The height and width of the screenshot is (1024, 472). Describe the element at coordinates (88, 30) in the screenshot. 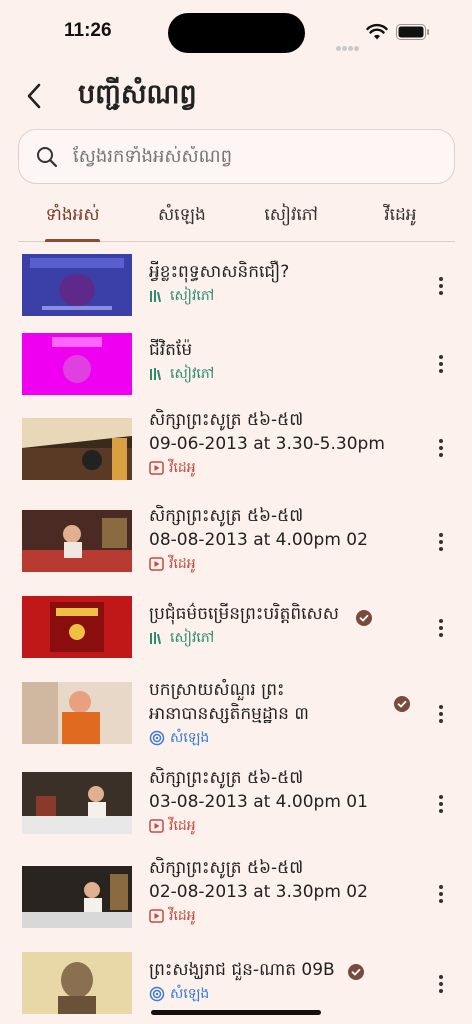

I see `status-time: 11:26` at that location.